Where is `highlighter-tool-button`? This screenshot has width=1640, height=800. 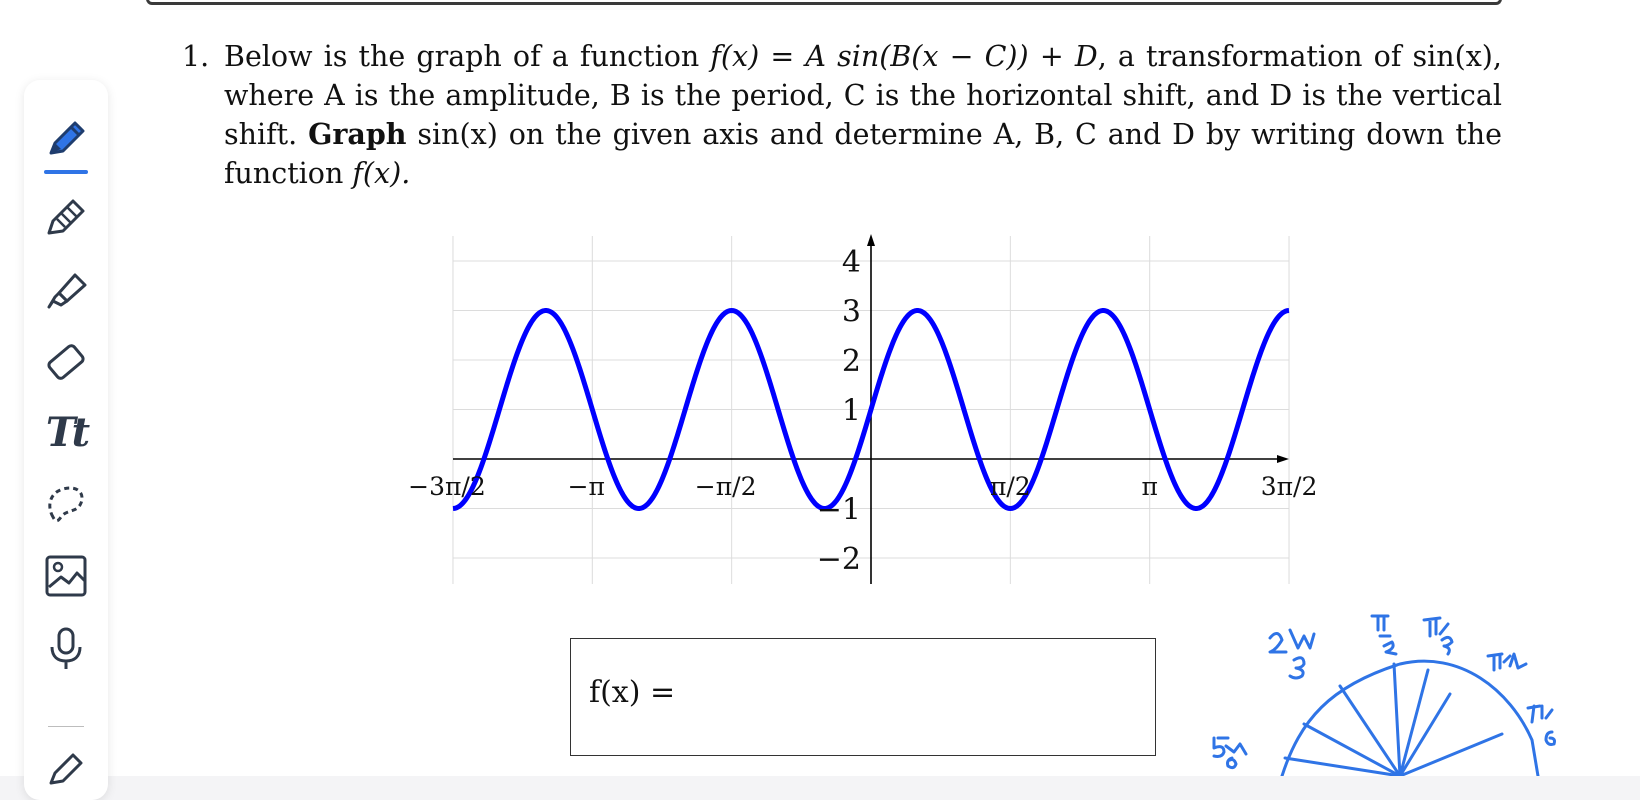
highlighter-tool-button is located at coordinates (66, 290).